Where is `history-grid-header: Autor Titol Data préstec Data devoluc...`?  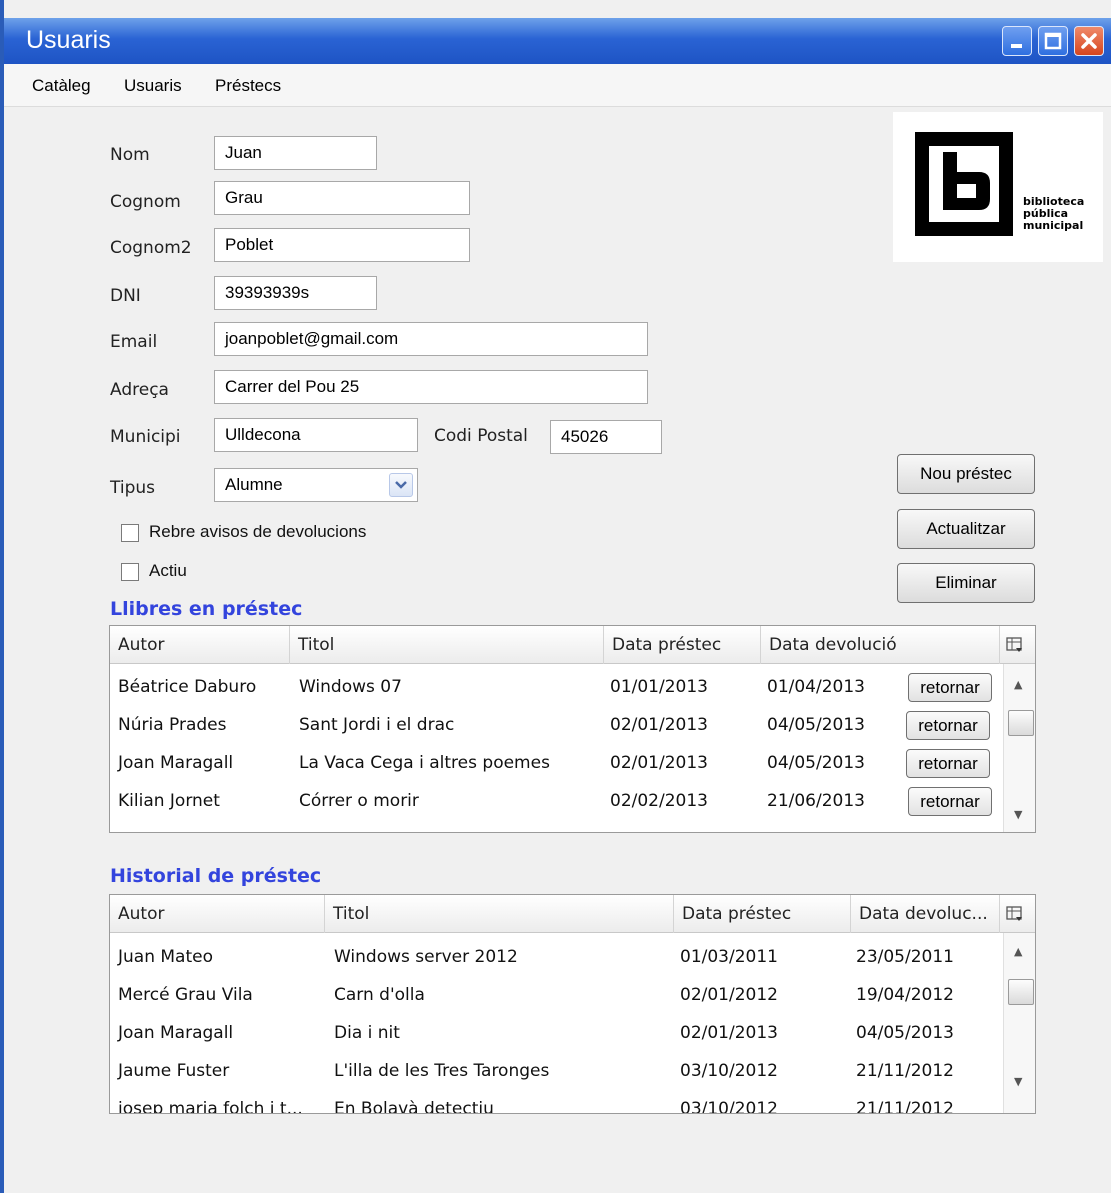 history-grid-header: Autor Titol Data préstec Data devoluc... is located at coordinates (572, 914).